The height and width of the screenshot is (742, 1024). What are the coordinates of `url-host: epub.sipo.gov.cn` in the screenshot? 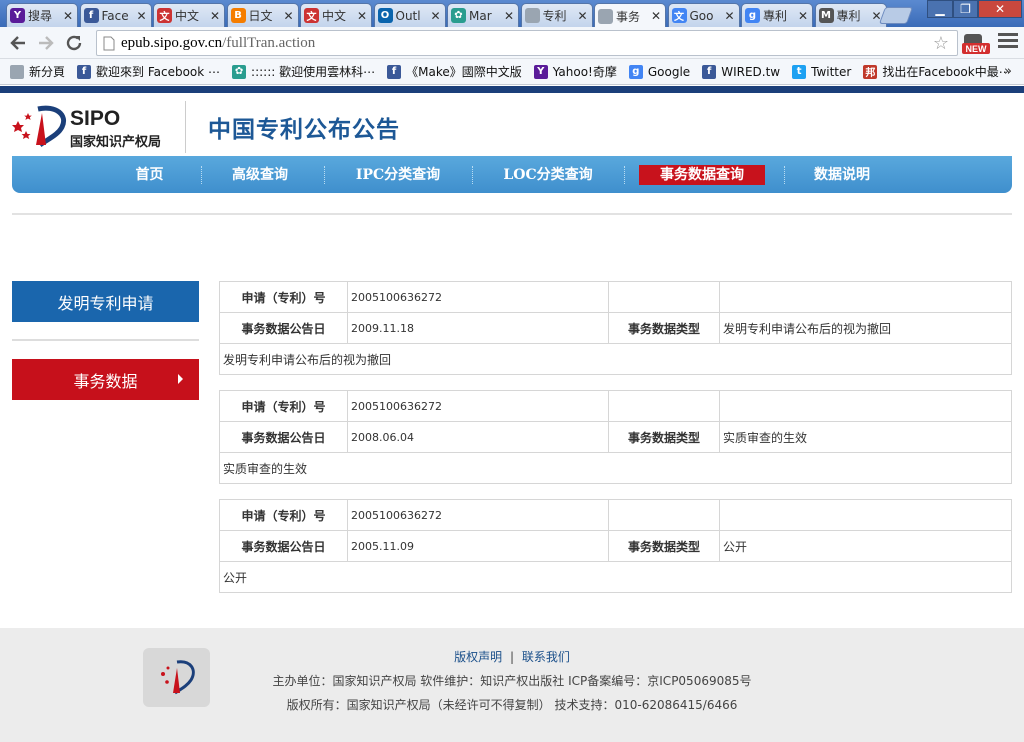 It's located at (172, 42).